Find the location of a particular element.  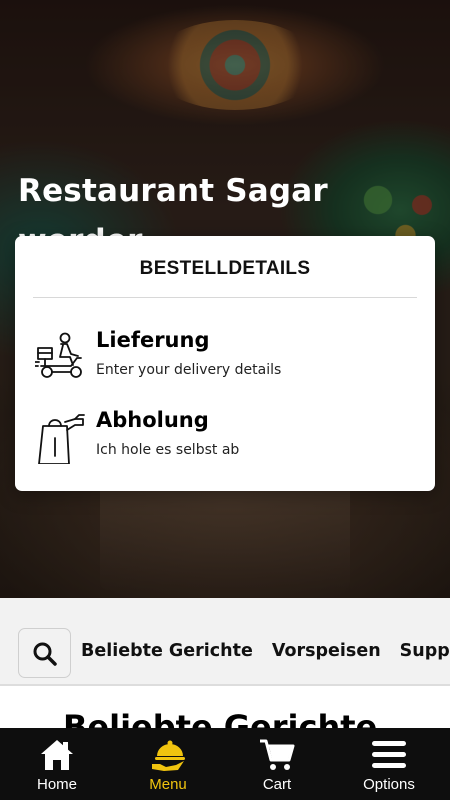

nav-home-label: Home is located at coordinates (56, 784).